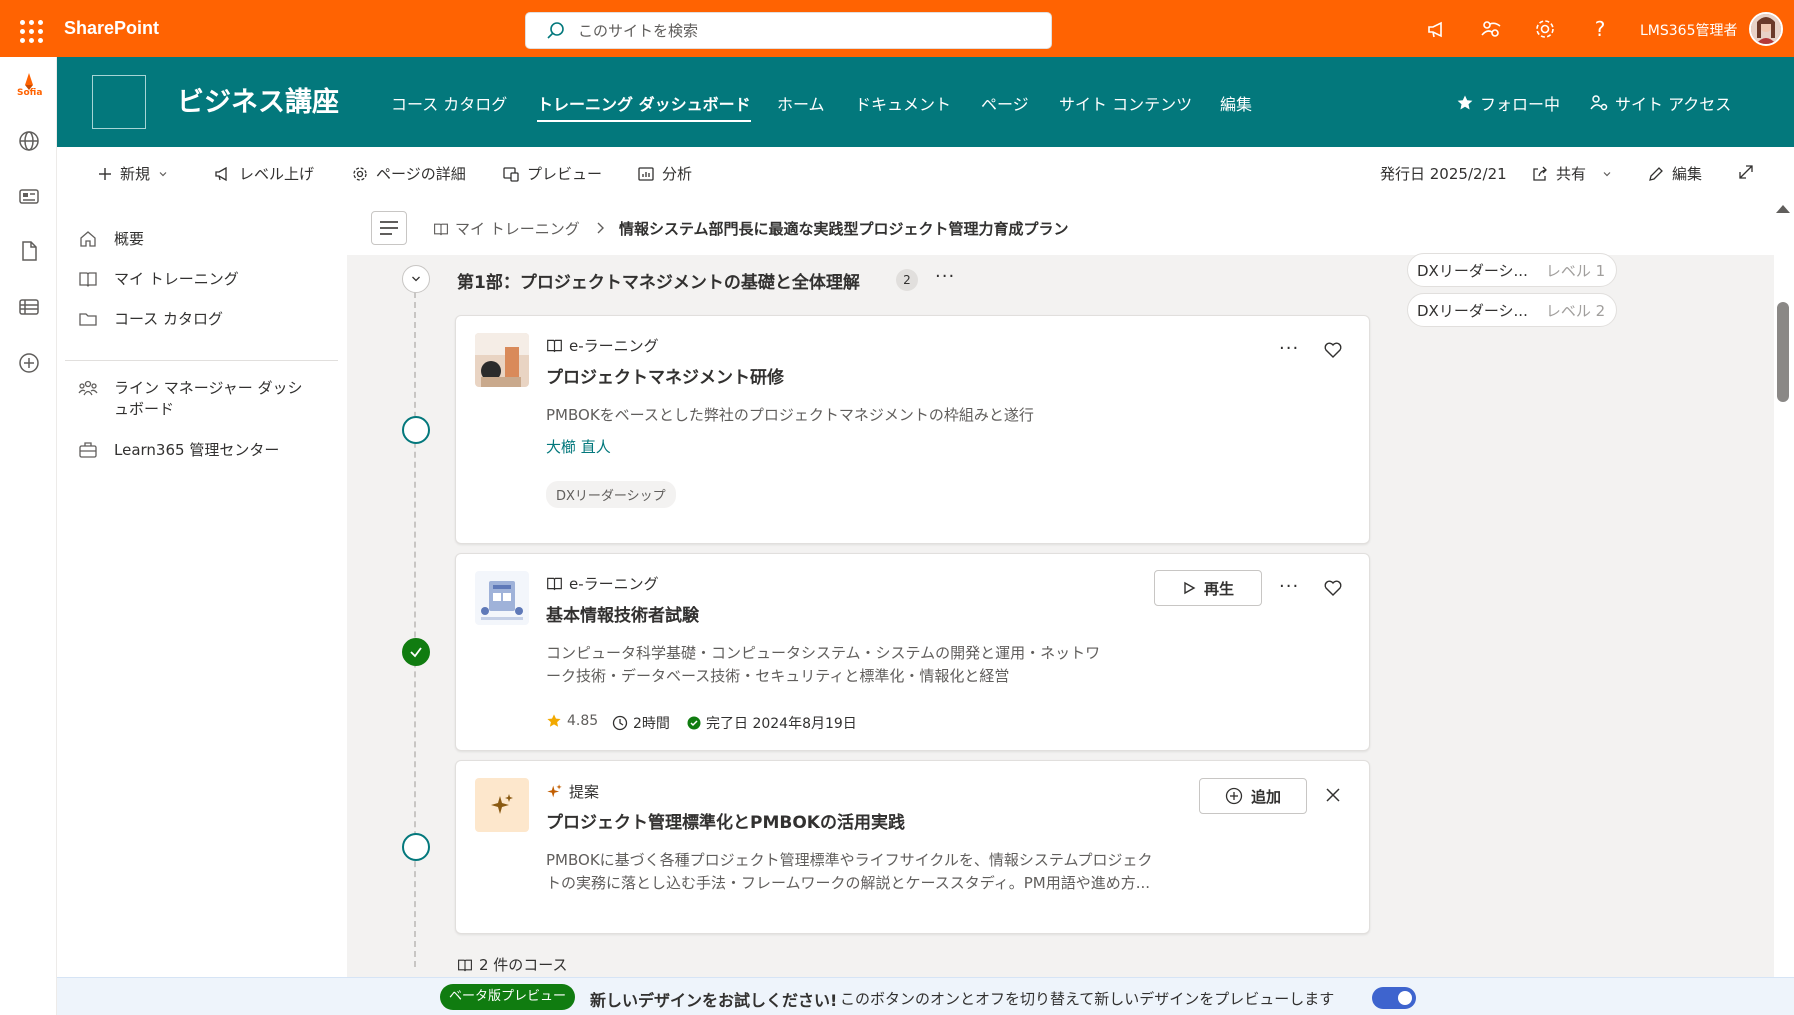 This screenshot has height=1015, width=1794. I want to click on section-title: 第1部：プロジェクトマネジメントの基礎と全体理解, so click(658, 283).